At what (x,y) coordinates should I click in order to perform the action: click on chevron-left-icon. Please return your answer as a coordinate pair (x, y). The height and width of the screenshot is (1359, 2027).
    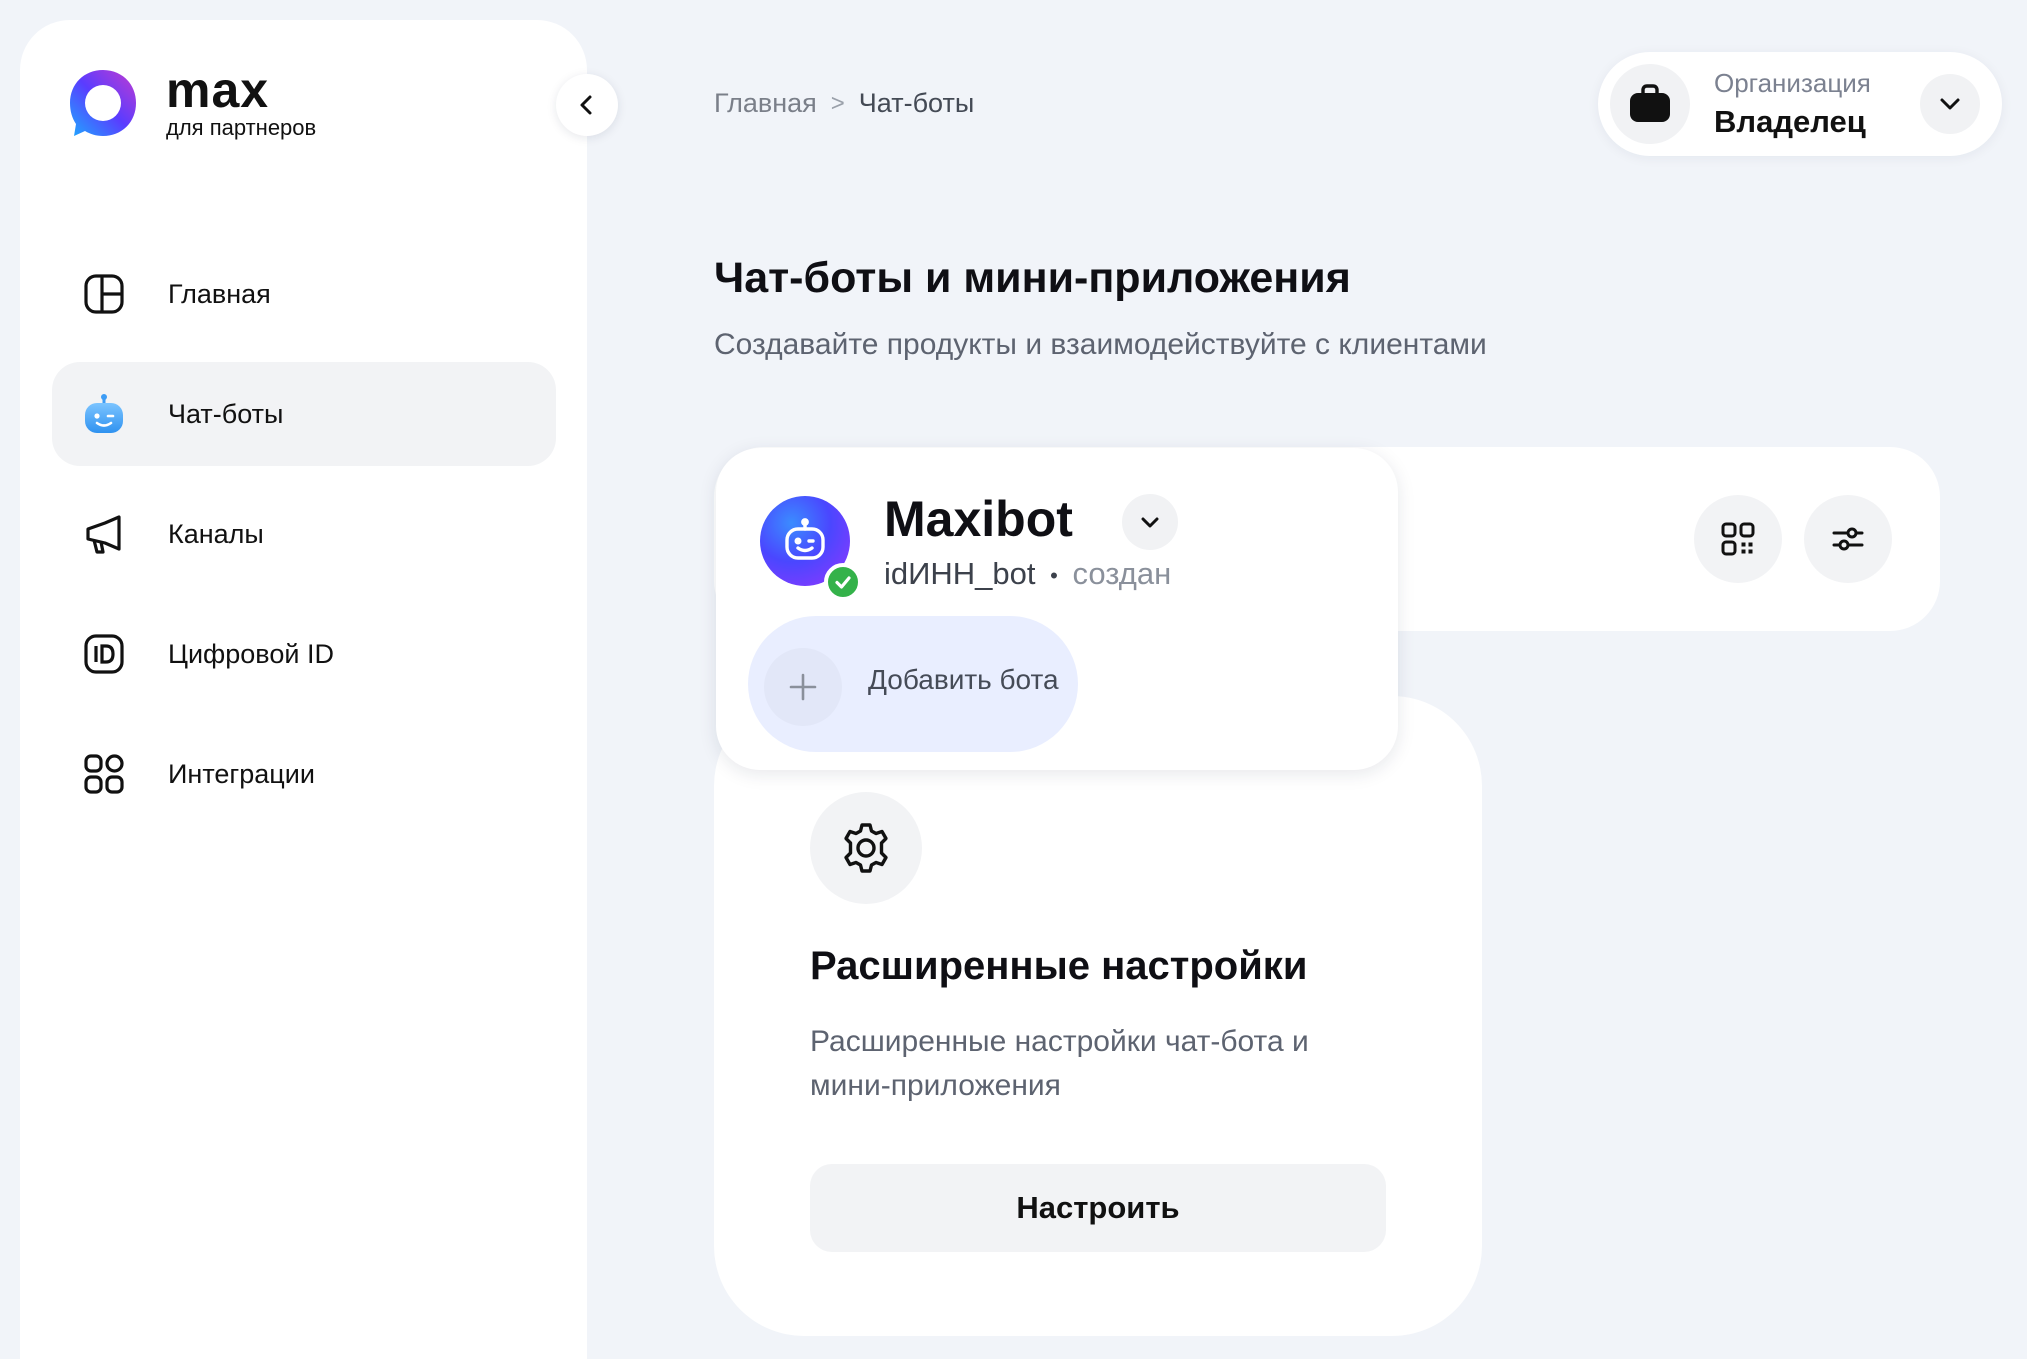
    Looking at the image, I should click on (586, 105).